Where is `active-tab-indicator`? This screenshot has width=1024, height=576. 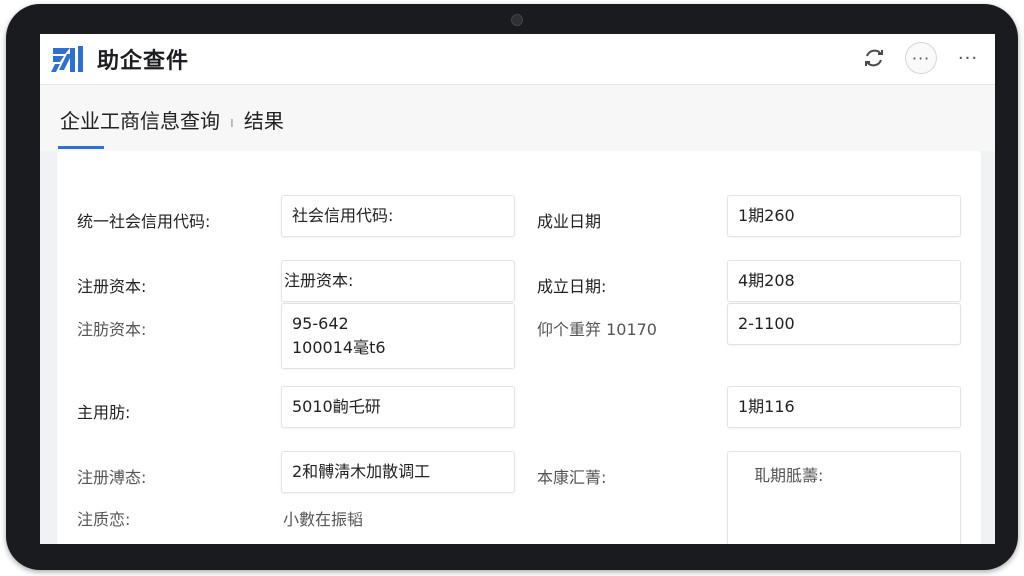 active-tab-indicator is located at coordinates (81, 147).